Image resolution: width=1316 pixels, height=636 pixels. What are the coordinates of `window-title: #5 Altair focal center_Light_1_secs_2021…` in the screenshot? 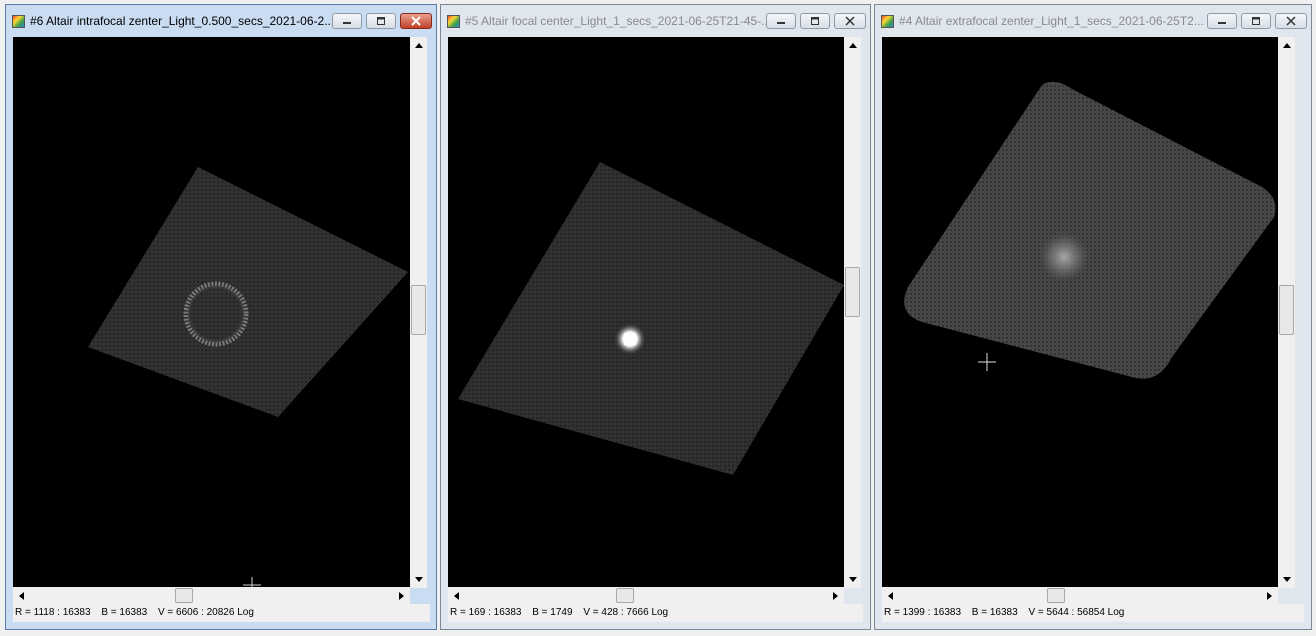 It's located at (615, 21).